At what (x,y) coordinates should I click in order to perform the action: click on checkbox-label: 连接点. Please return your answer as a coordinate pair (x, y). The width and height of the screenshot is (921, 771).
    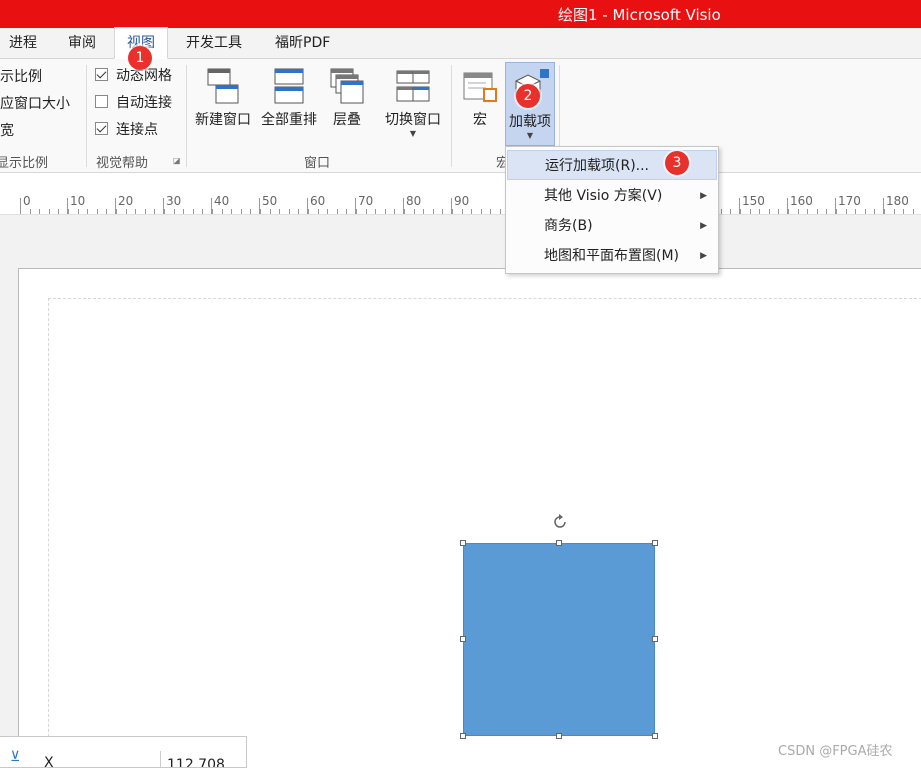
    Looking at the image, I should click on (137, 130).